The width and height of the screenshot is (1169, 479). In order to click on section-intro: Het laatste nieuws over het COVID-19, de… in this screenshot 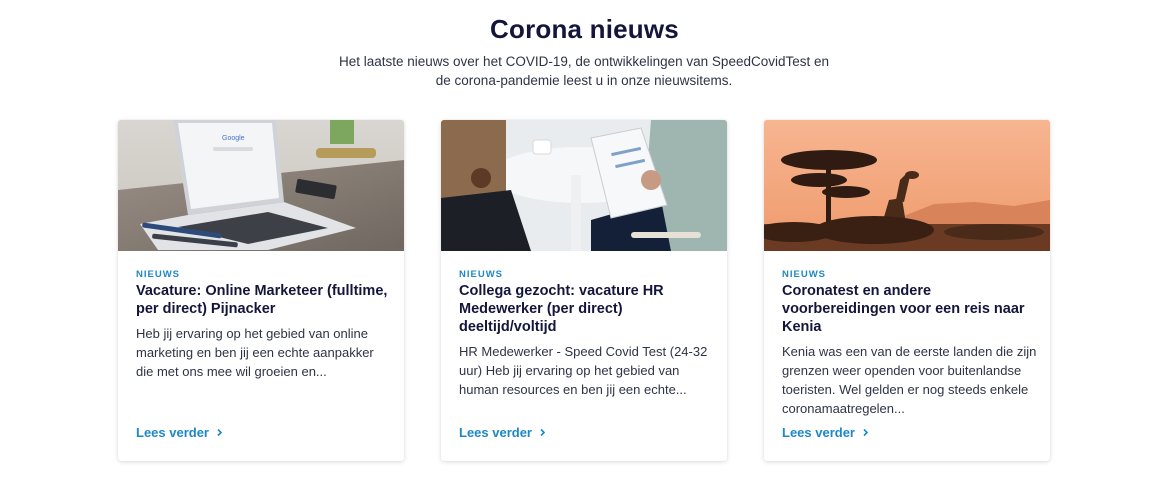, I will do `click(584, 71)`.